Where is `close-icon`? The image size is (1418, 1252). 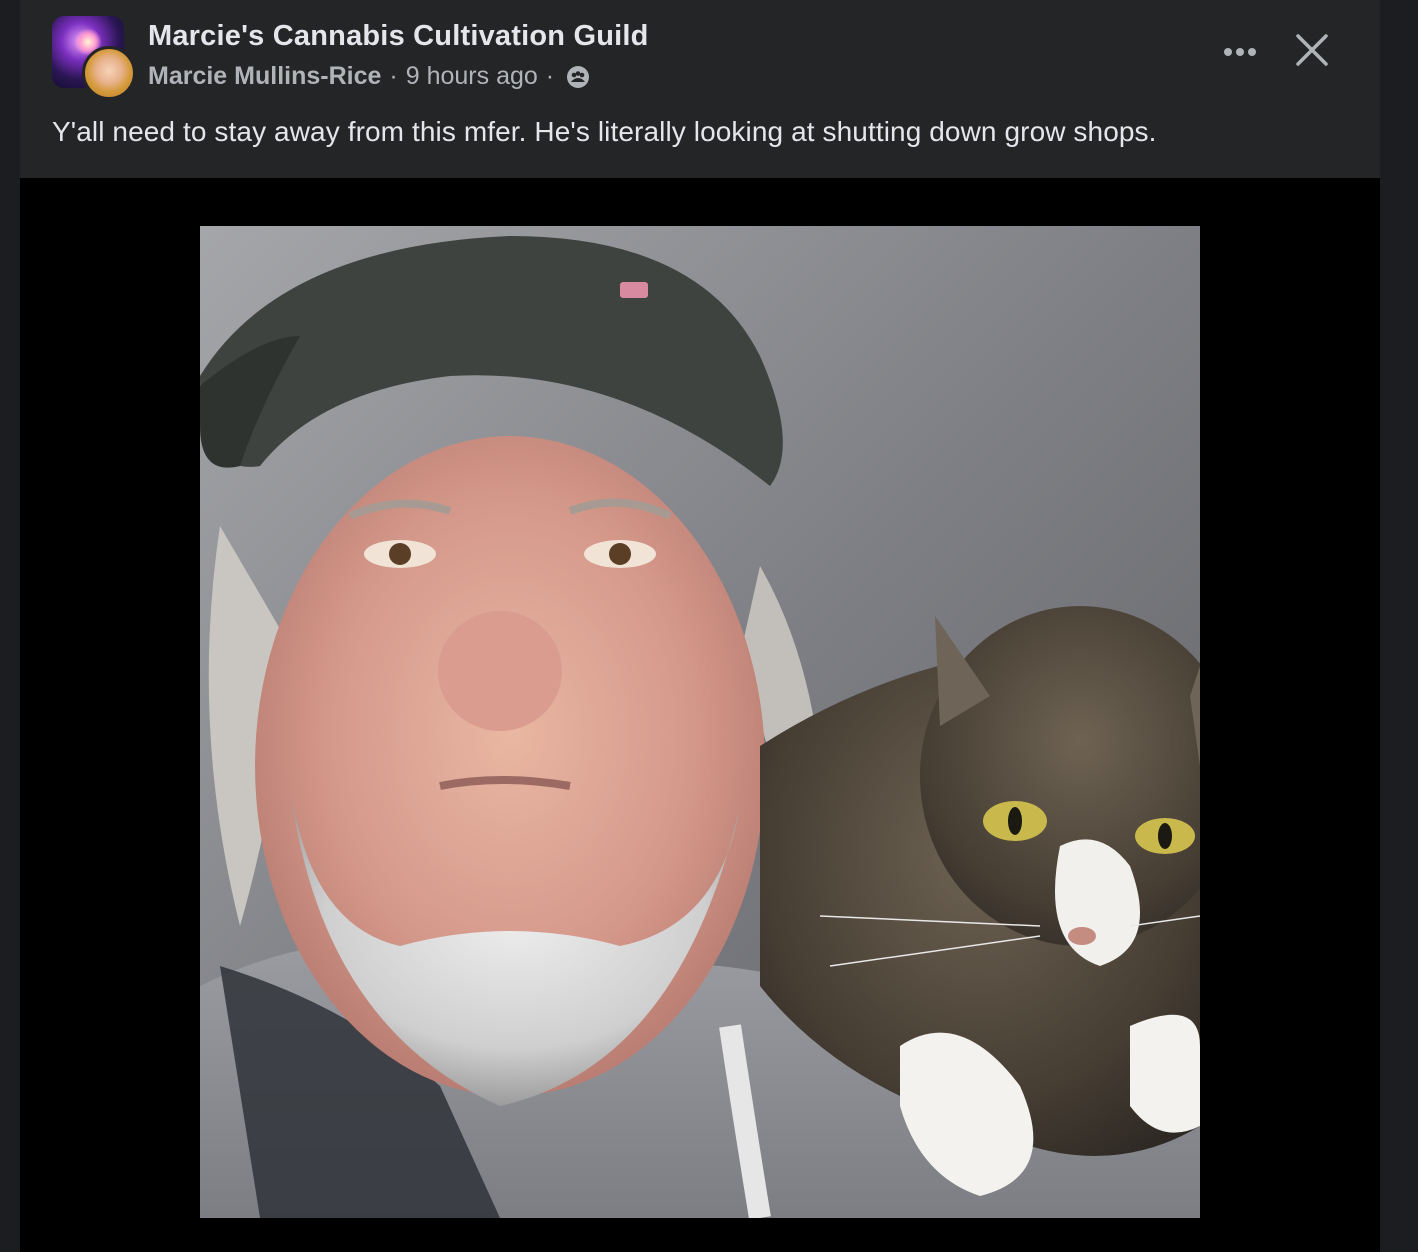
close-icon is located at coordinates (1312, 52).